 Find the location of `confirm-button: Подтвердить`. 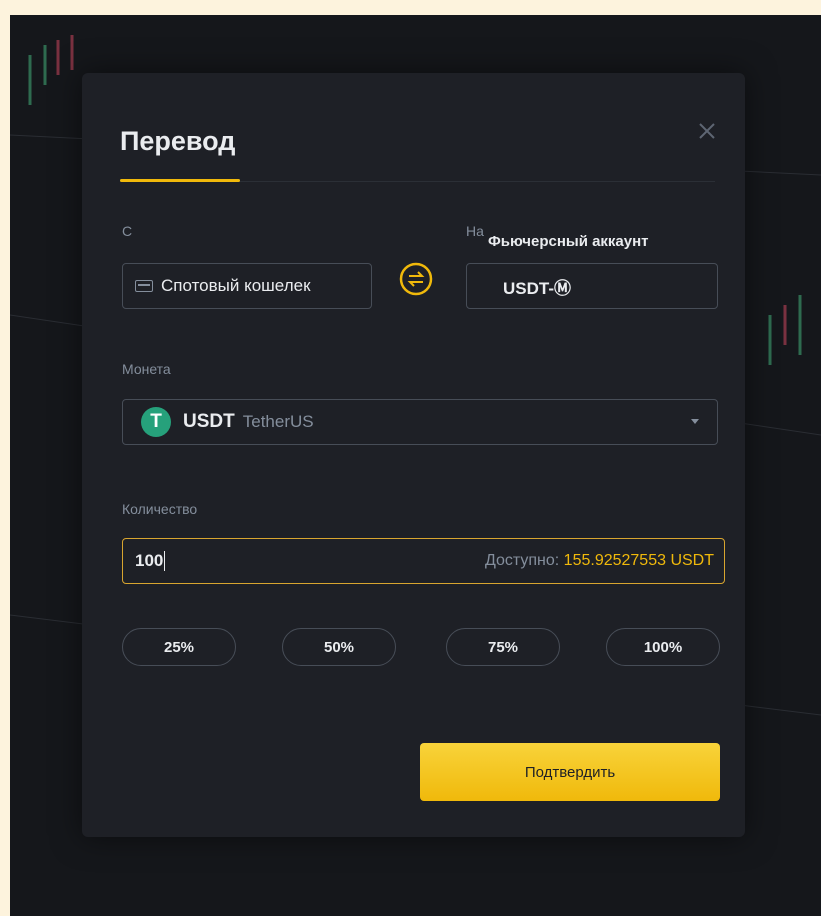

confirm-button: Подтвердить is located at coordinates (570, 772).